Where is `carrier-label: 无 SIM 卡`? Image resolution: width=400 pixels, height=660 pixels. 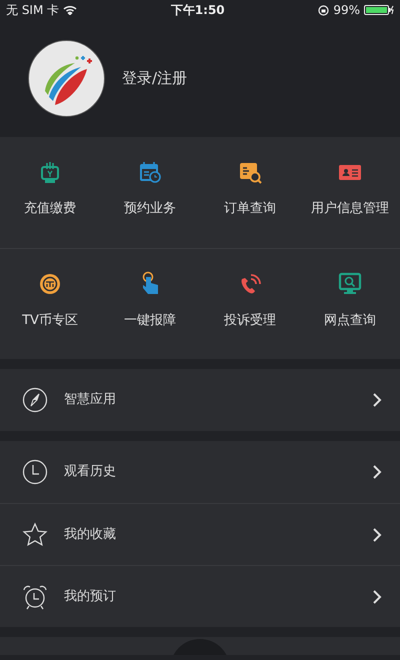 carrier-label: 无 SIM 卡 is located at coordinates (33, 10).